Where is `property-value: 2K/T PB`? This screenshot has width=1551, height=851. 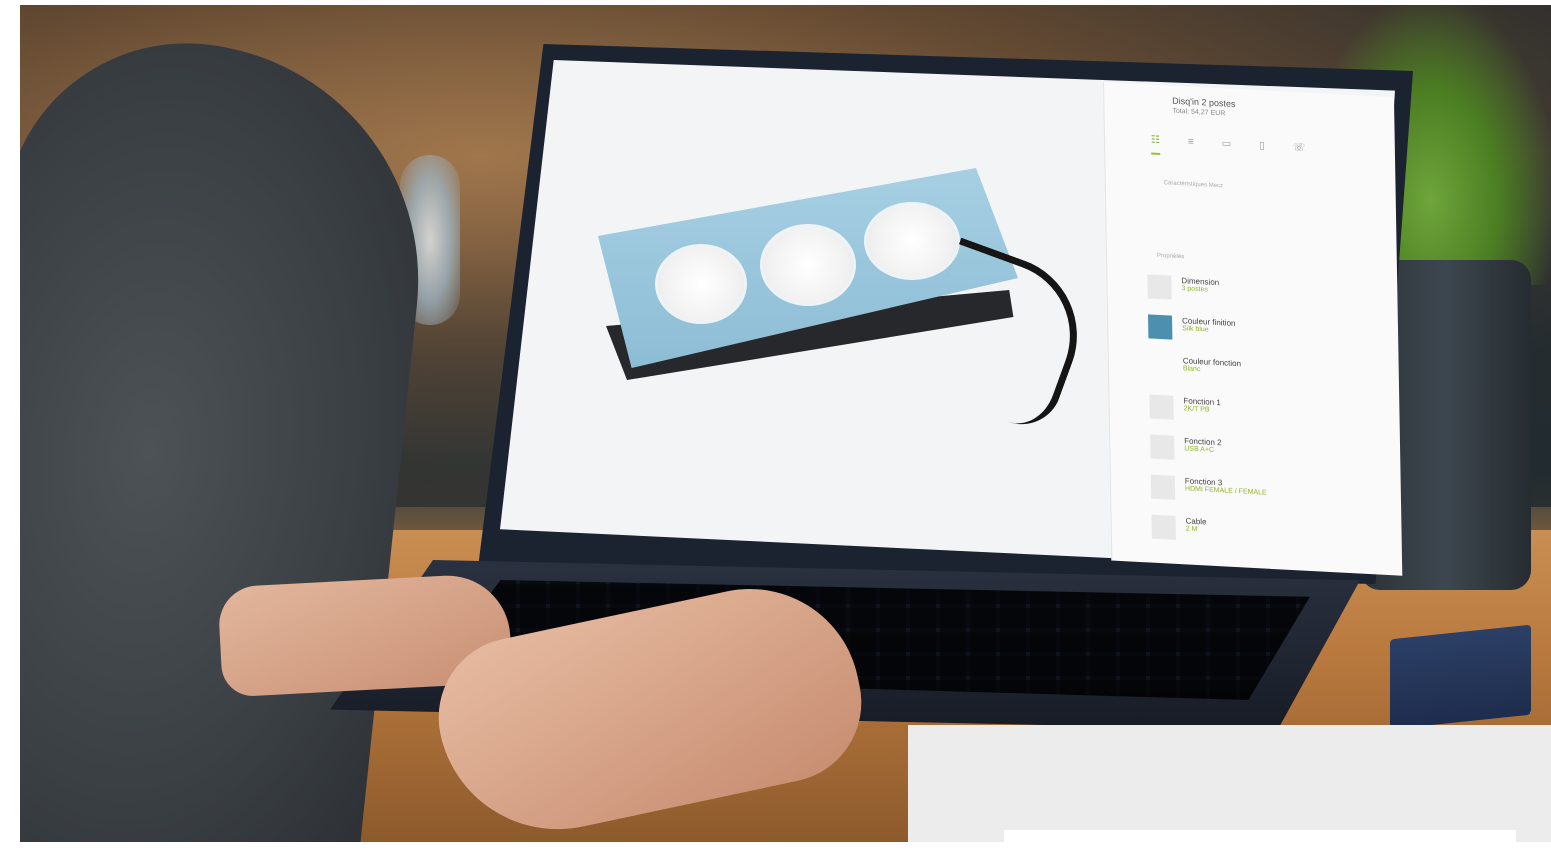 property-value: 2K/T PB is located at coordinates (1196, 409).